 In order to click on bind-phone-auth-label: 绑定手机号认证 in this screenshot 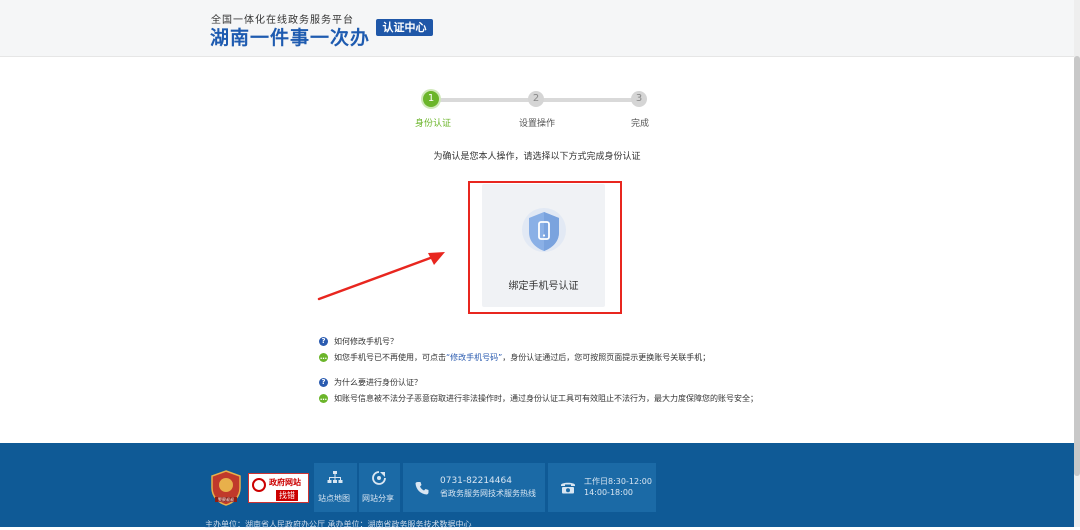, I will do `click(543, 286)`.